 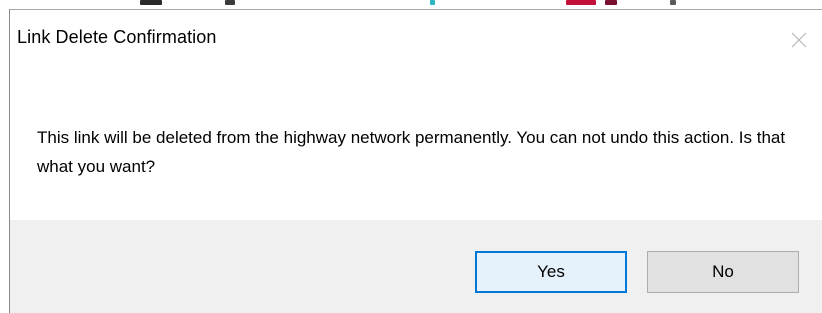 I want to click on yes-button: Yes, so click(x=551, y=272).